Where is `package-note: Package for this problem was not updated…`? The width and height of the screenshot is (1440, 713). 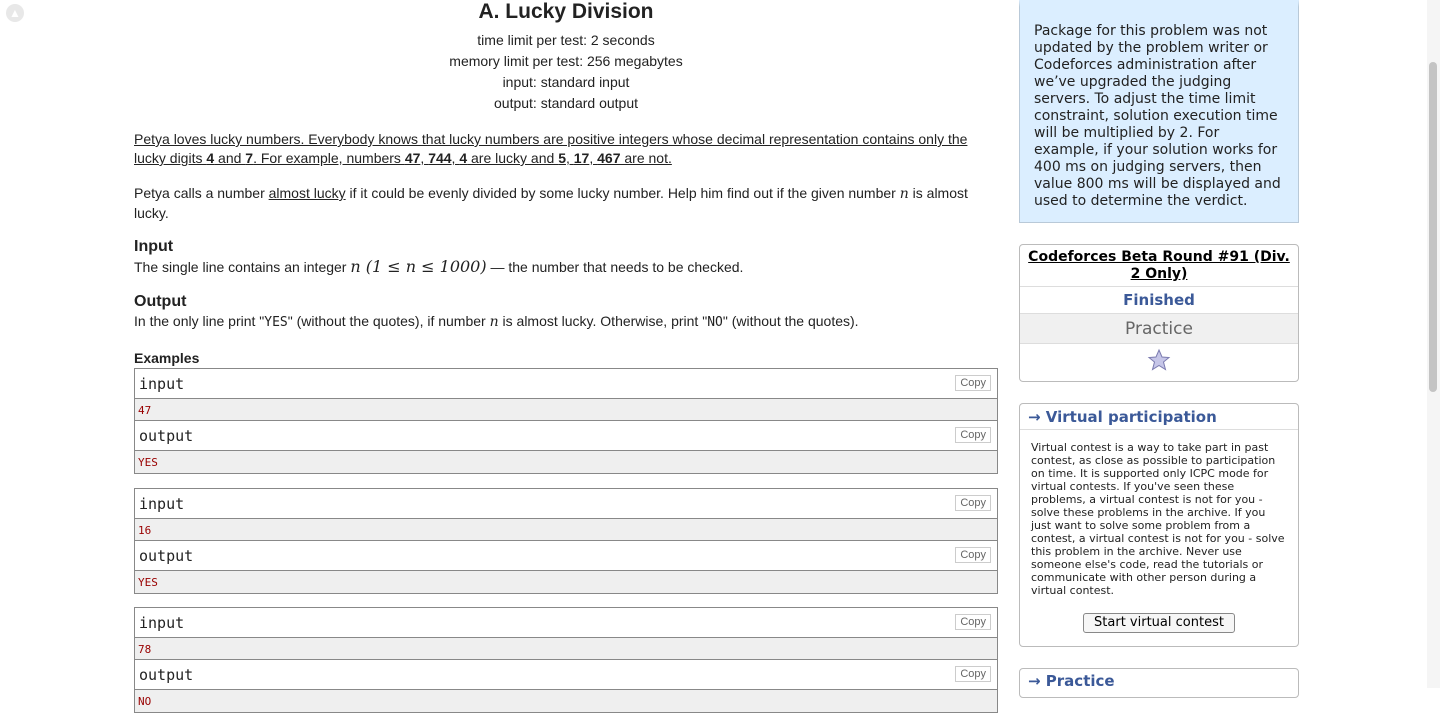 package-note: Package for this problem was not updated… is located at coordinates (1159, 111).